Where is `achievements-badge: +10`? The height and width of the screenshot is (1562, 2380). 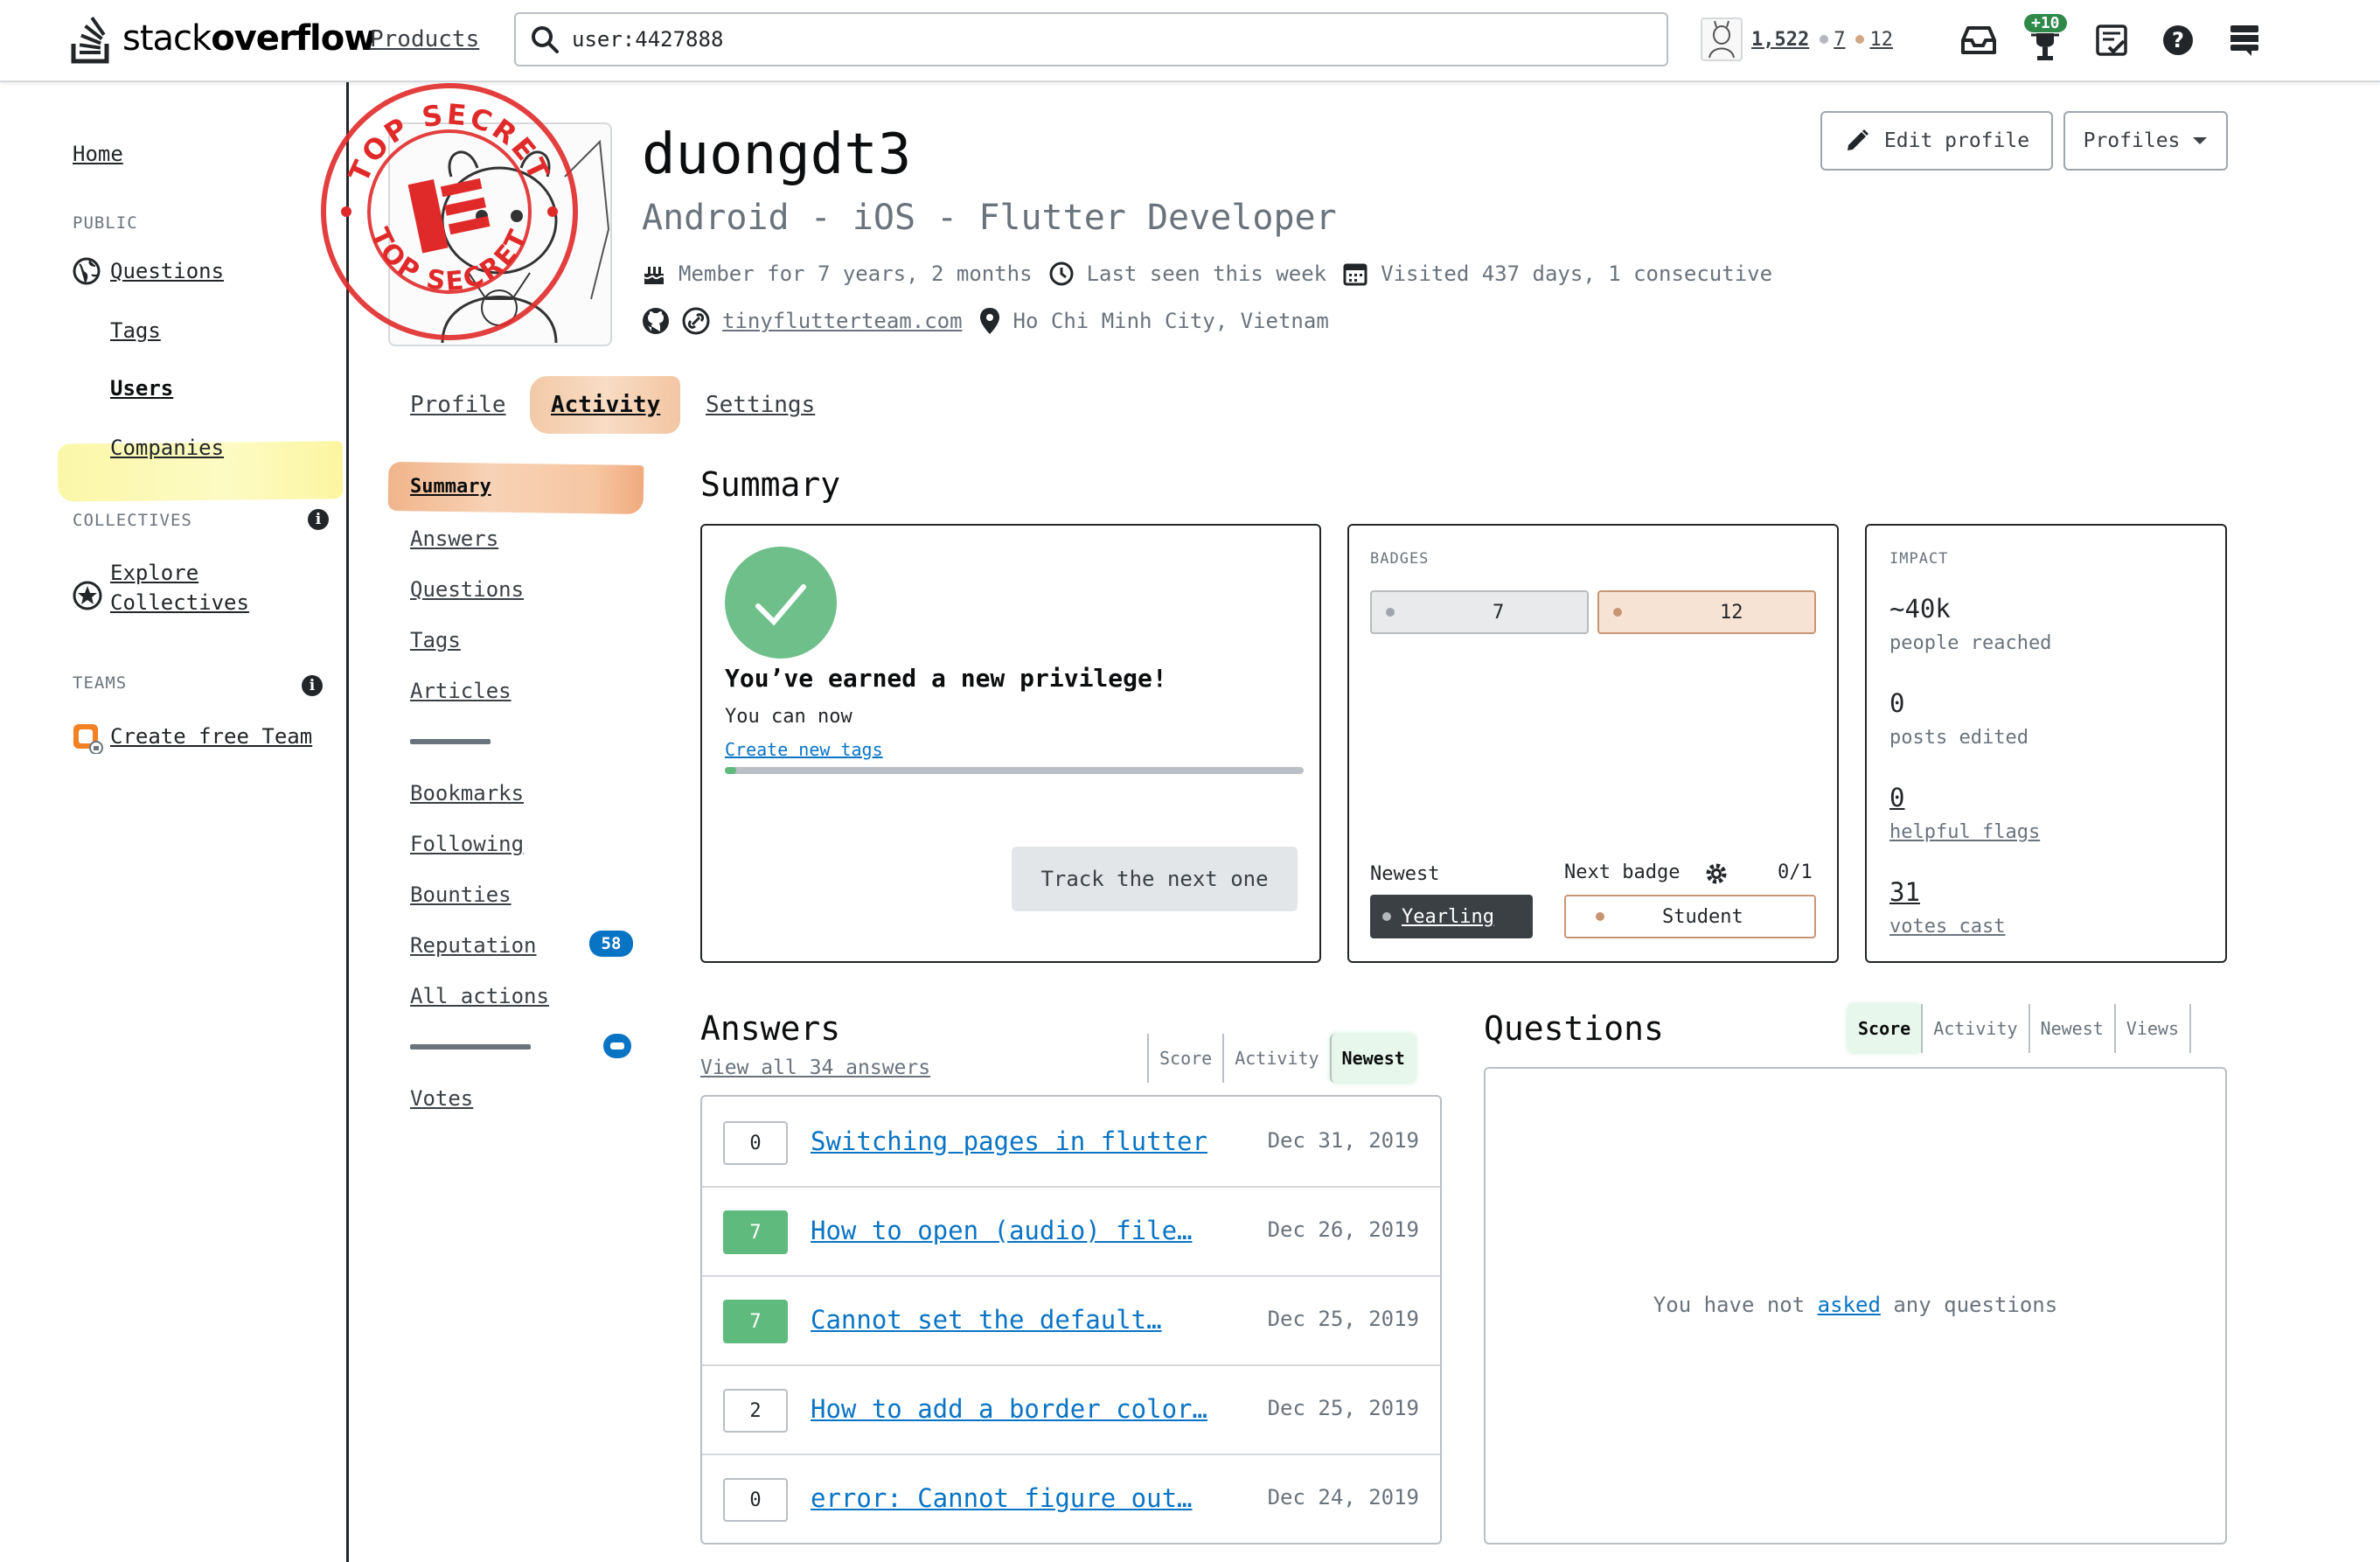 achievements-badge: +10 is located at coordinates (2045, 23).